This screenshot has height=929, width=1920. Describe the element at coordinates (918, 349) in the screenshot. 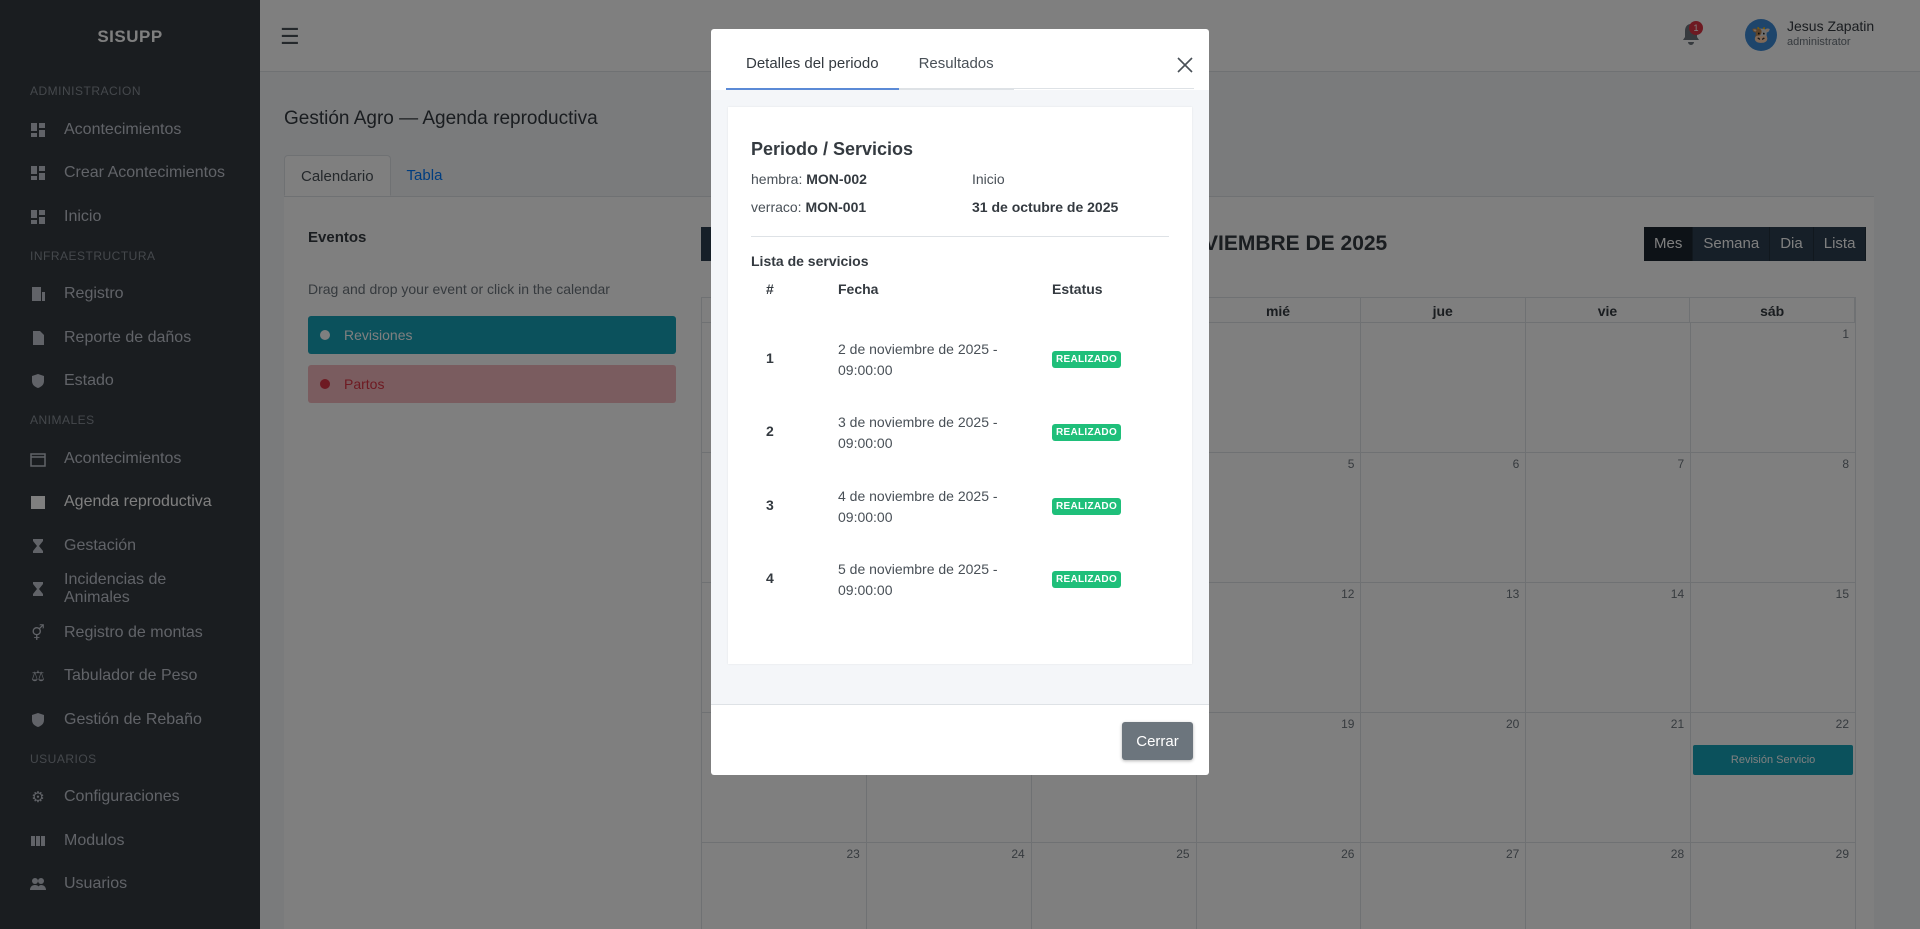

I see `row-date-line1: 2 de noviembre de 2025 -` at that location.